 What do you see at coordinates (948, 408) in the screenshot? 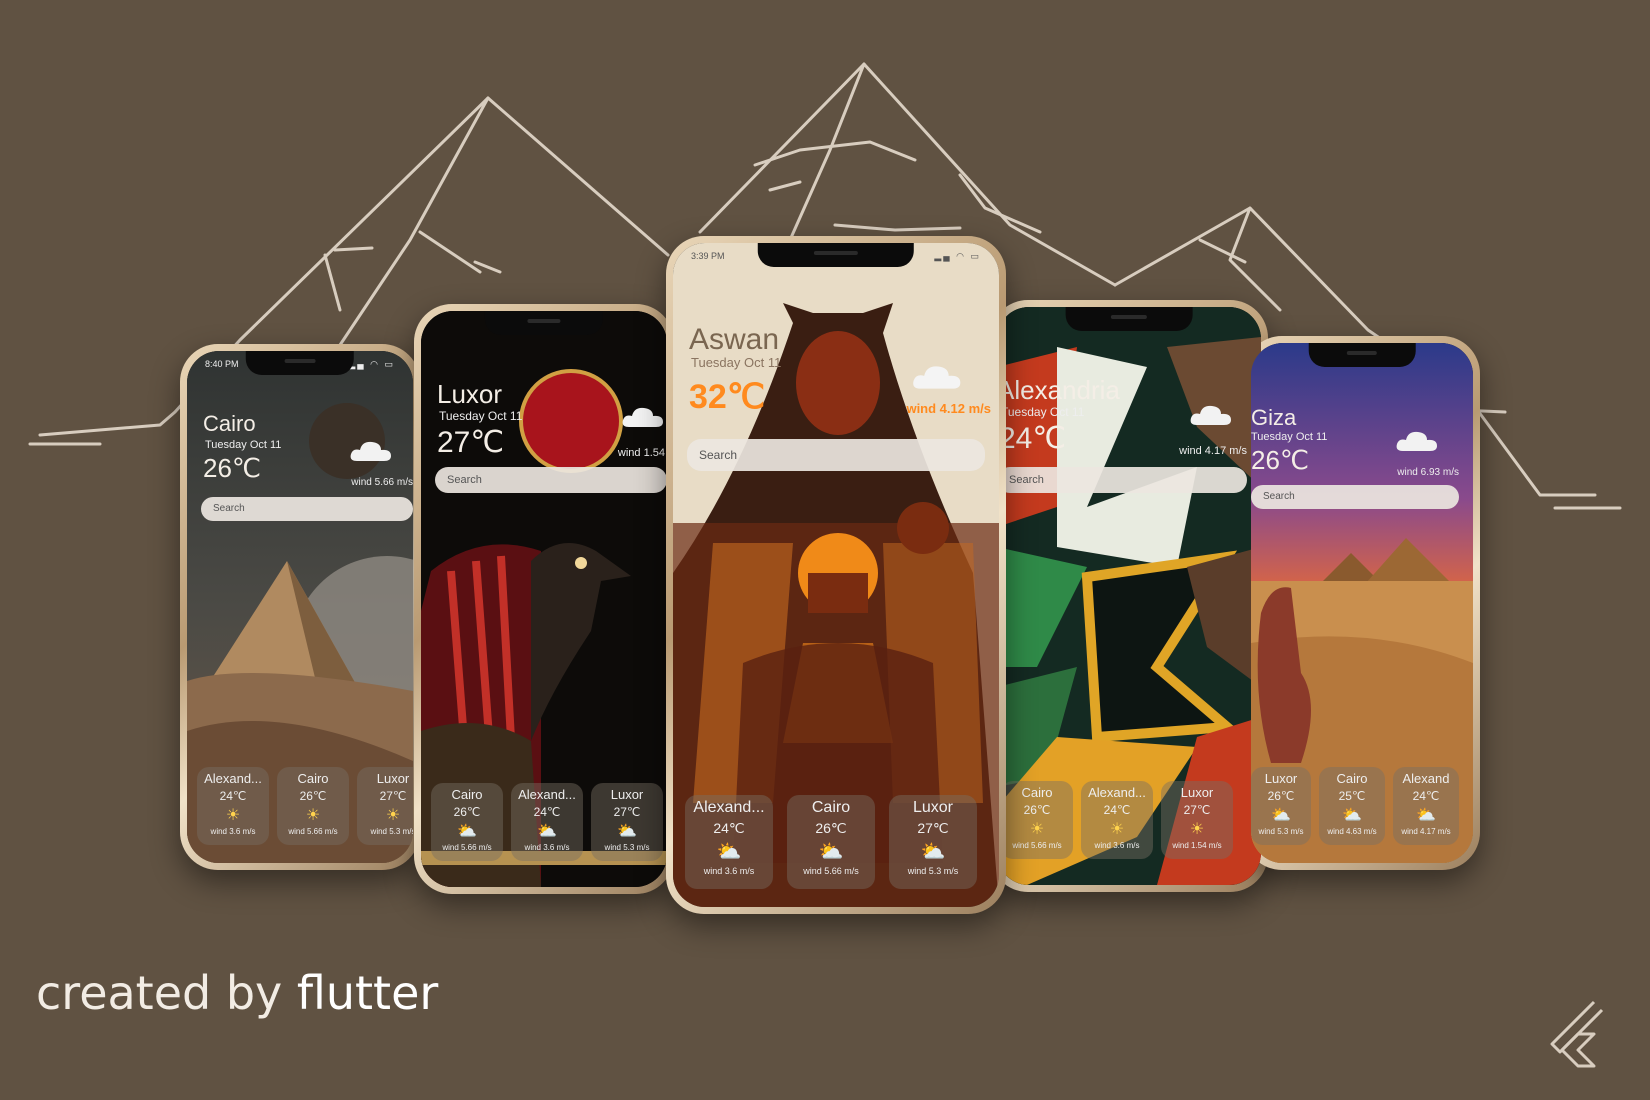
I see `wind-label: wind 4.12 m/s` at bounding box center [948, 408].